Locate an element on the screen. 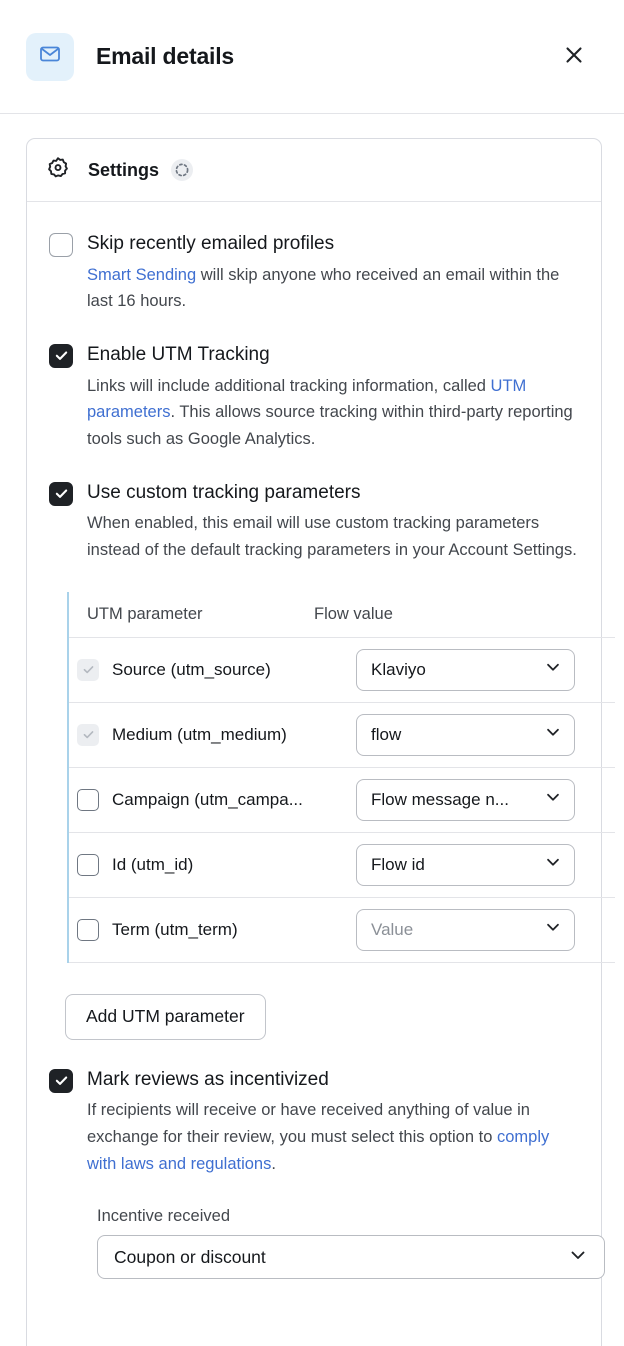  checkbox-row: Use custom tracking parameters is located at coordinates (315, 493).